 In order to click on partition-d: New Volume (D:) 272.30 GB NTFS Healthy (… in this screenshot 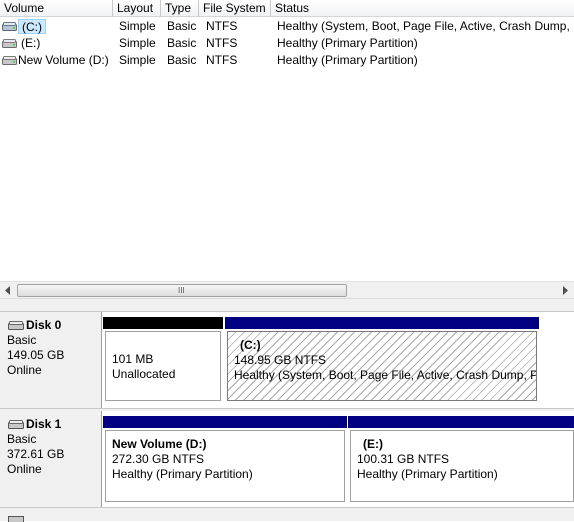, I will do `click(225, 460)`.